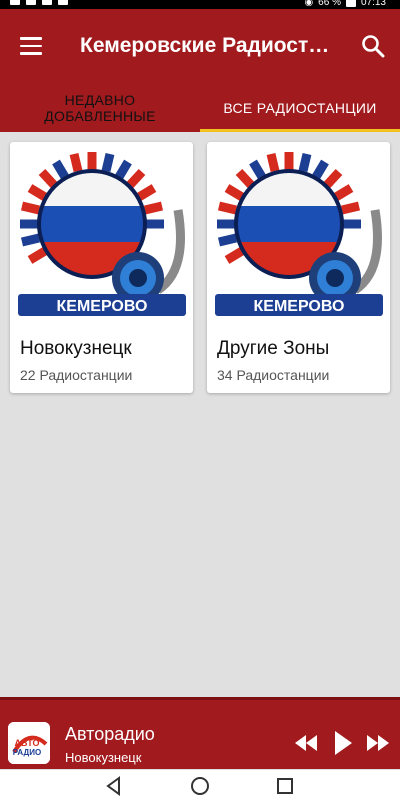 Image resolution: width=400 pixels, height=800 pixels. What do you see at coordinates (200, 4) in the screenshot?
I see `status-bar: ◉ 66 % 07:13` at bounding box center [200, 4].